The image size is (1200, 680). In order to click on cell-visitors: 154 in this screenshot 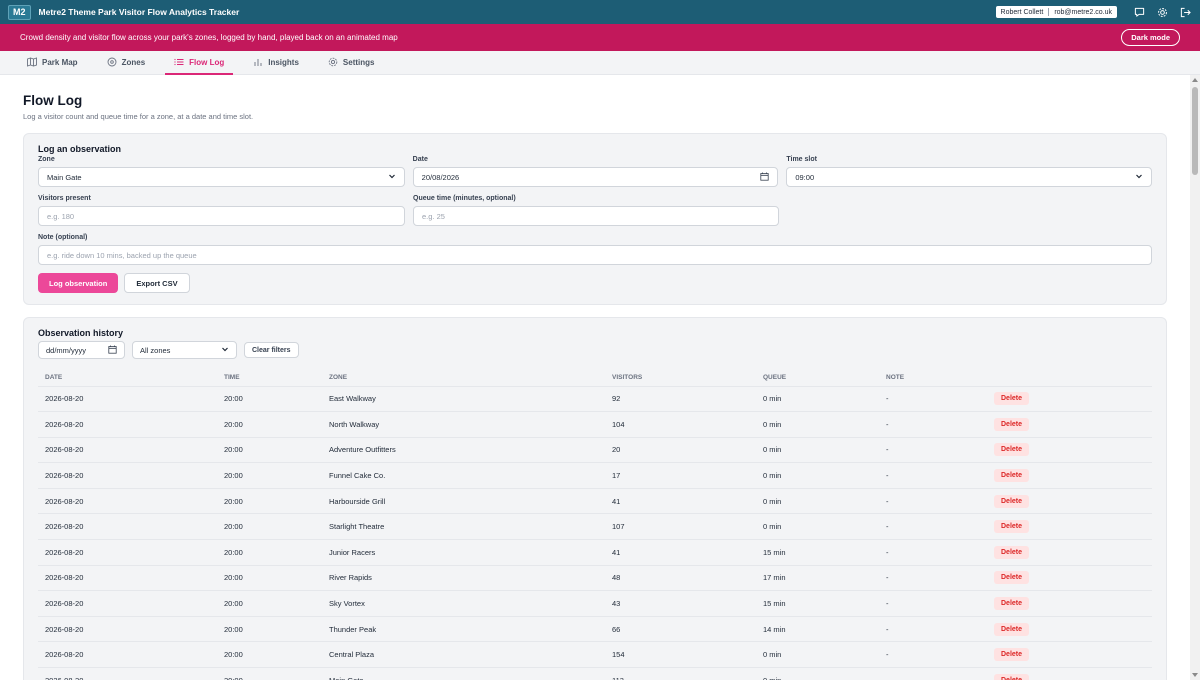, I will do `click(680, 655)`.